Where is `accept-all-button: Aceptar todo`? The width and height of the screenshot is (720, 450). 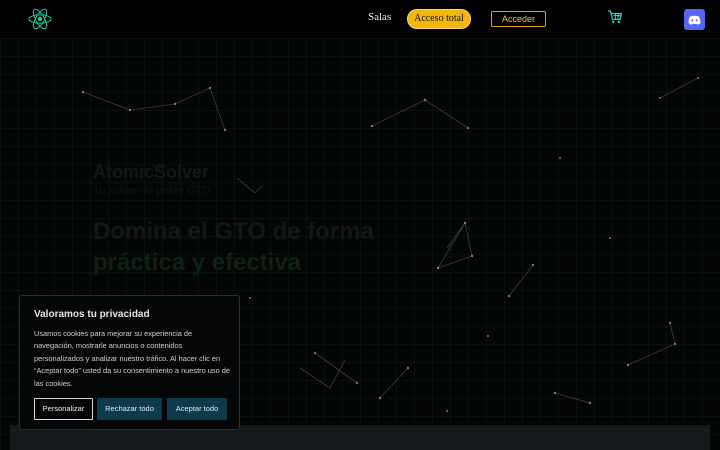
accept-all-button: Aceptar todo is located at coordinates (197, 409).